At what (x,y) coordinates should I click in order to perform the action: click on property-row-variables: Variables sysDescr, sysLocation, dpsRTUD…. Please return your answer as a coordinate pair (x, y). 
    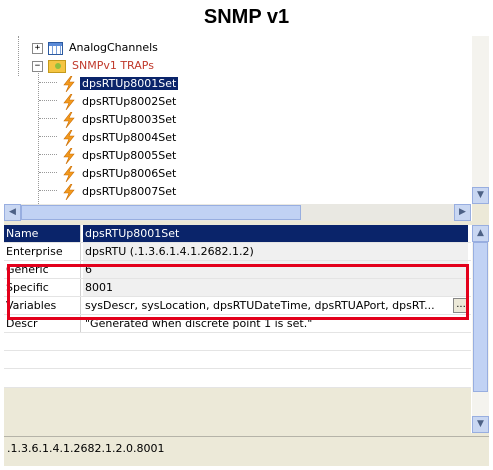
    Looking at the image, I should click on (237, 306).